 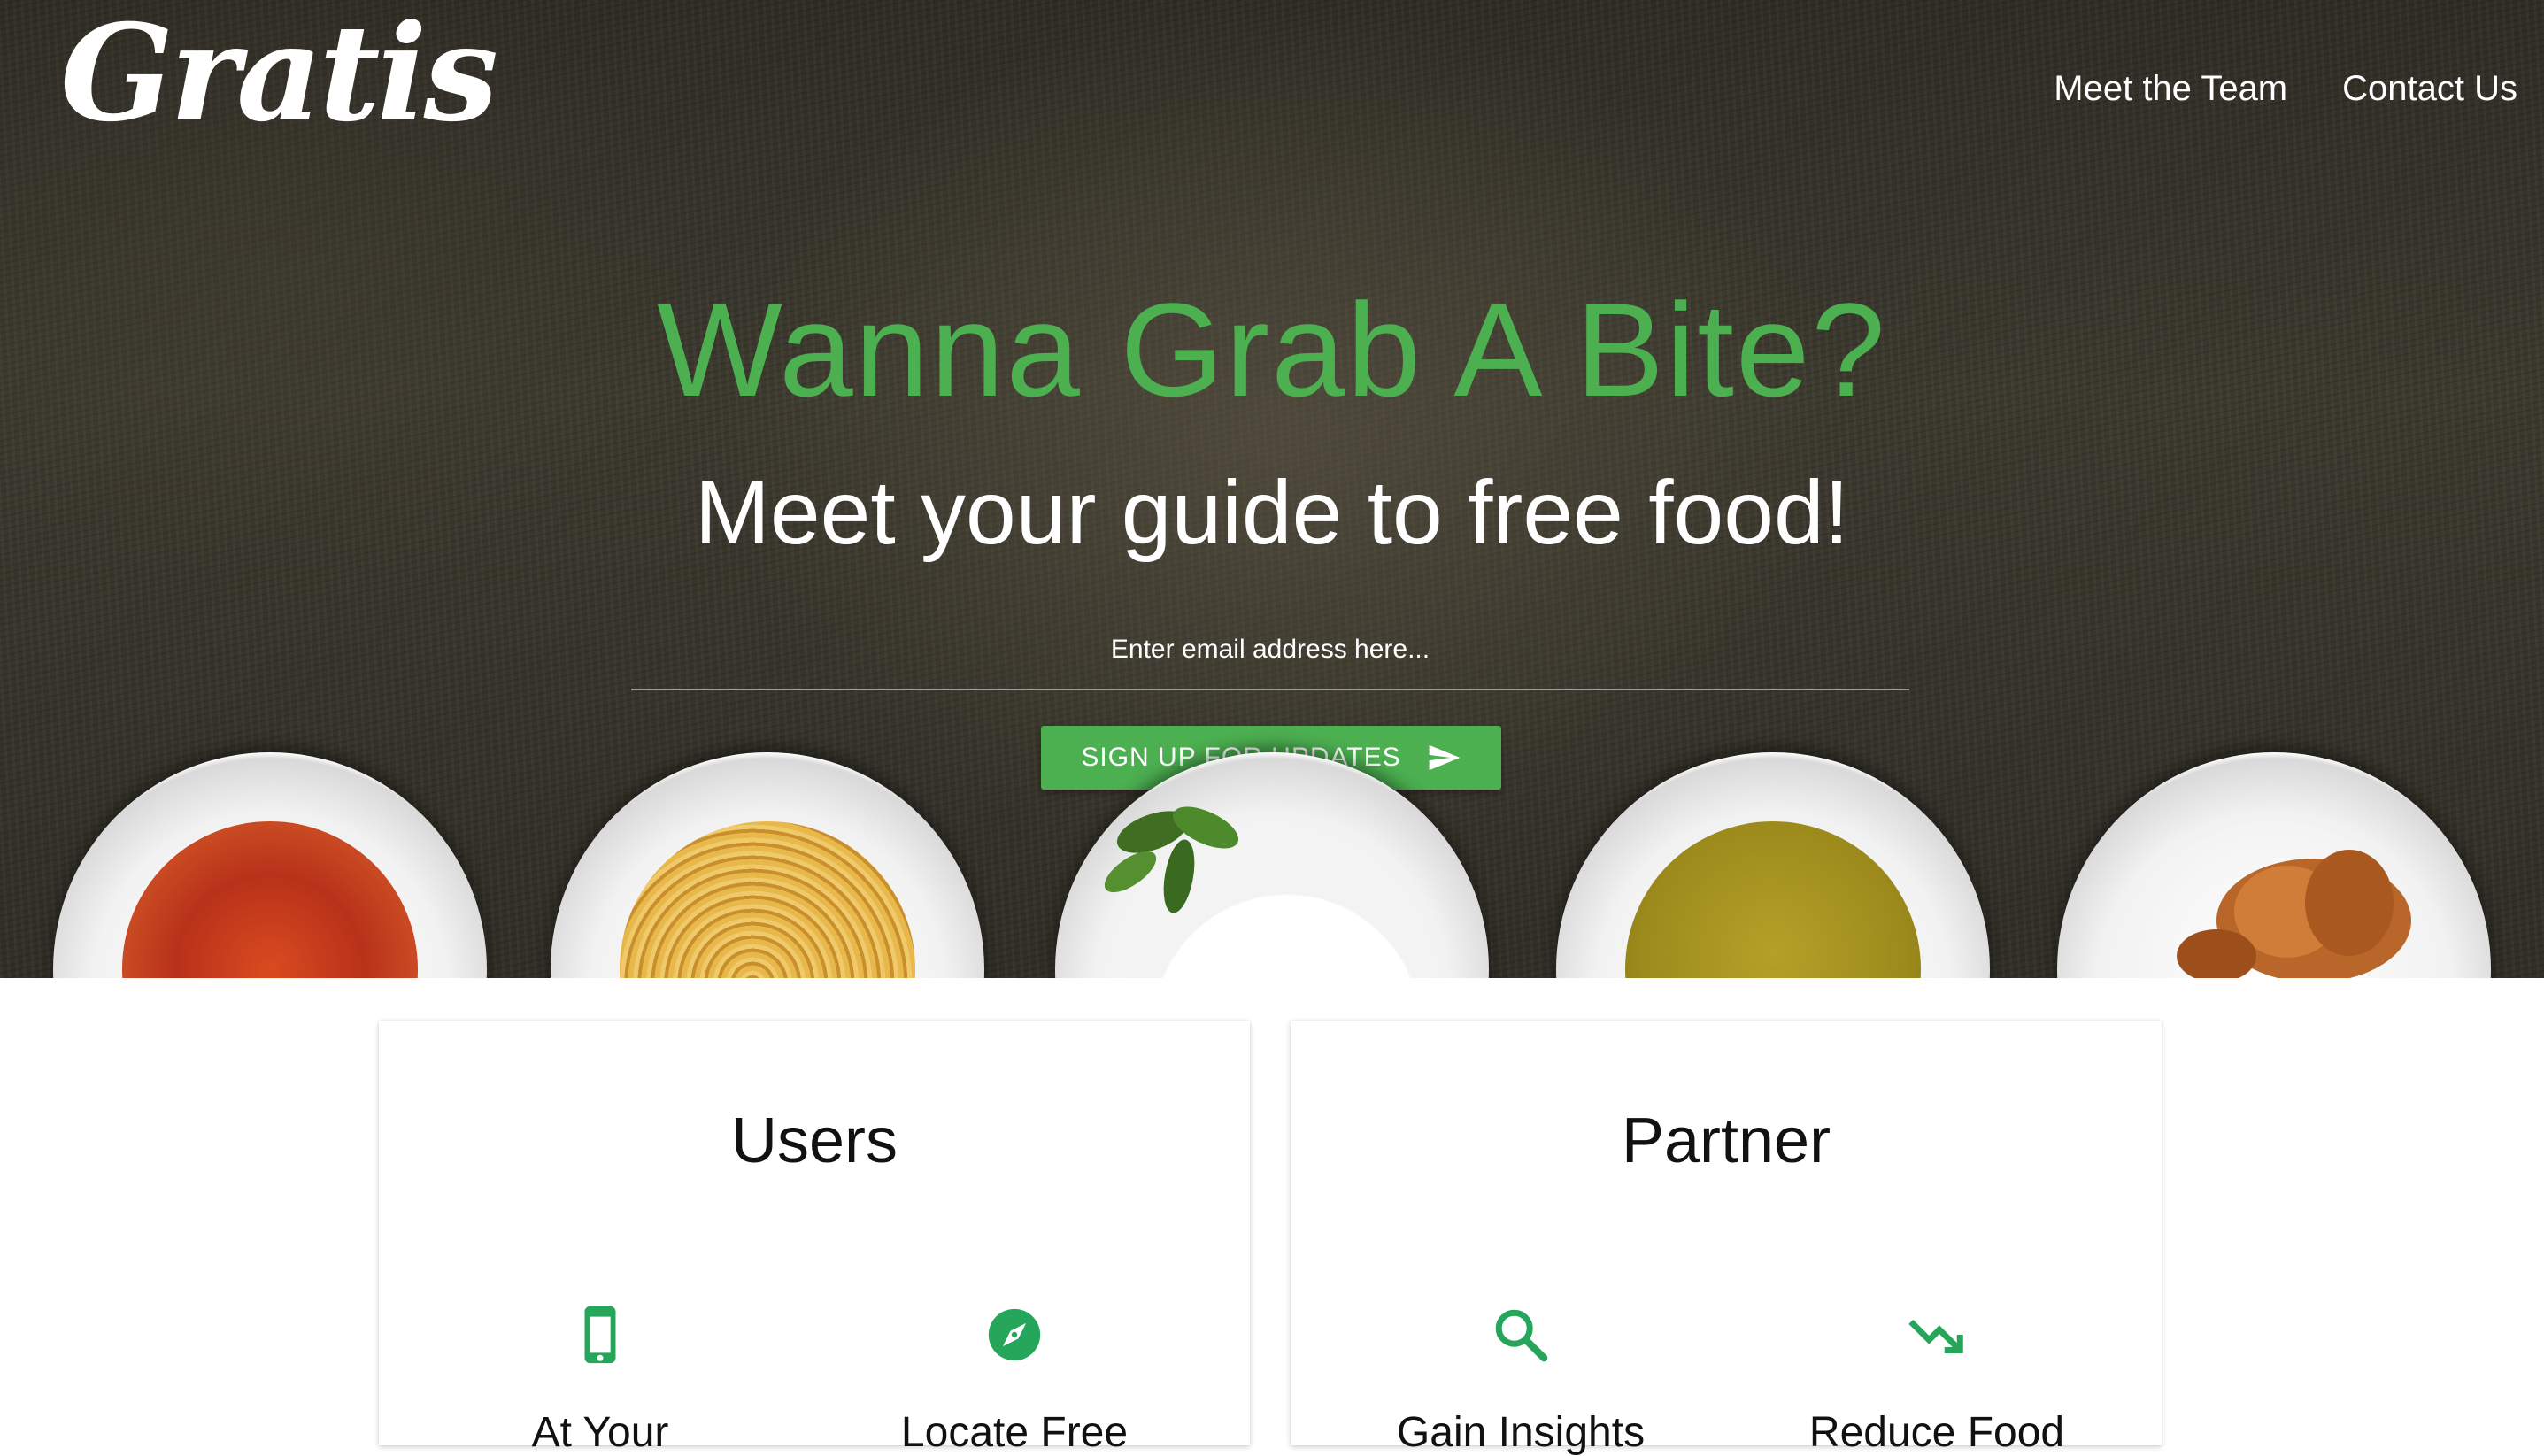 I want to click on partner-card: Partner Gain Insights Reduce Food, so click(x=1727, y=1237).